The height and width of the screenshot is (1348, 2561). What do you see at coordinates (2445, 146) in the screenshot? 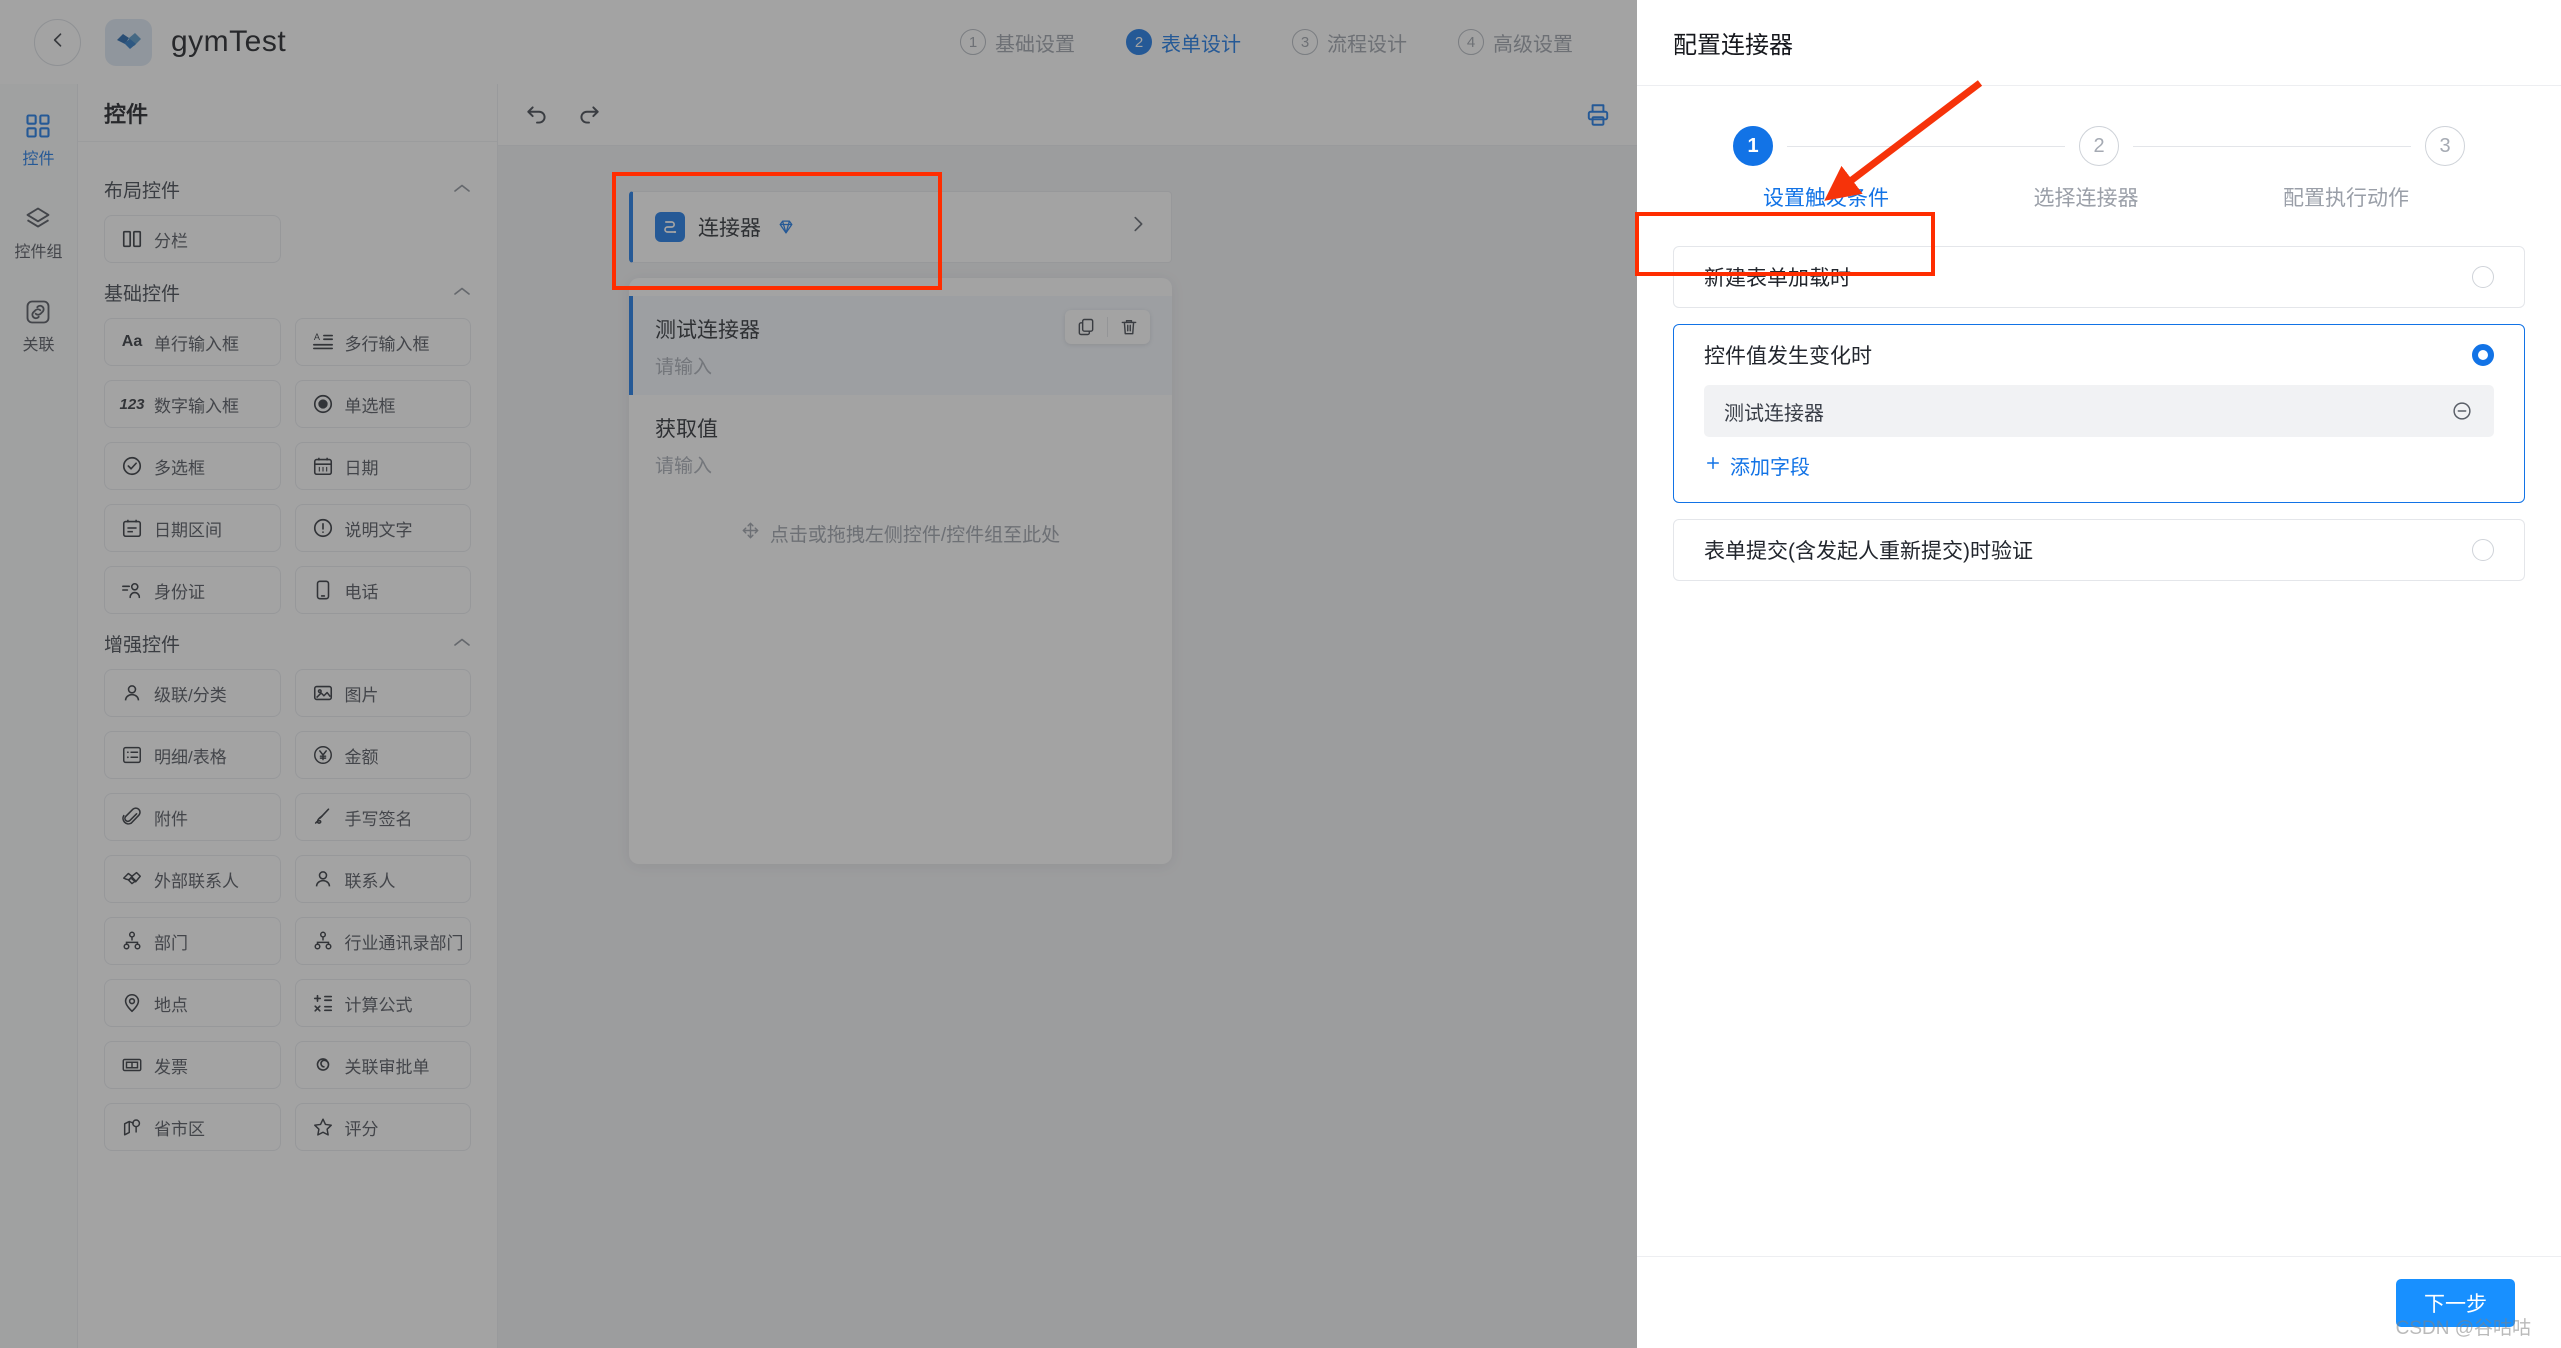
I see `stepper-circle-3: 3` at bounding box center [2445, 146].